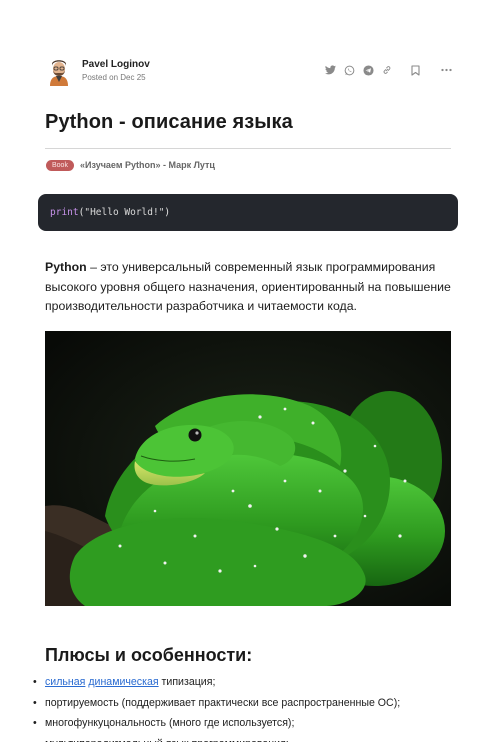 This screenshot has width=490, height=742. What do you see at coordinates (149, 655) in the screenshot?
I see `section-title: Плюсы и особенности:` at bounding box center [149, 655].